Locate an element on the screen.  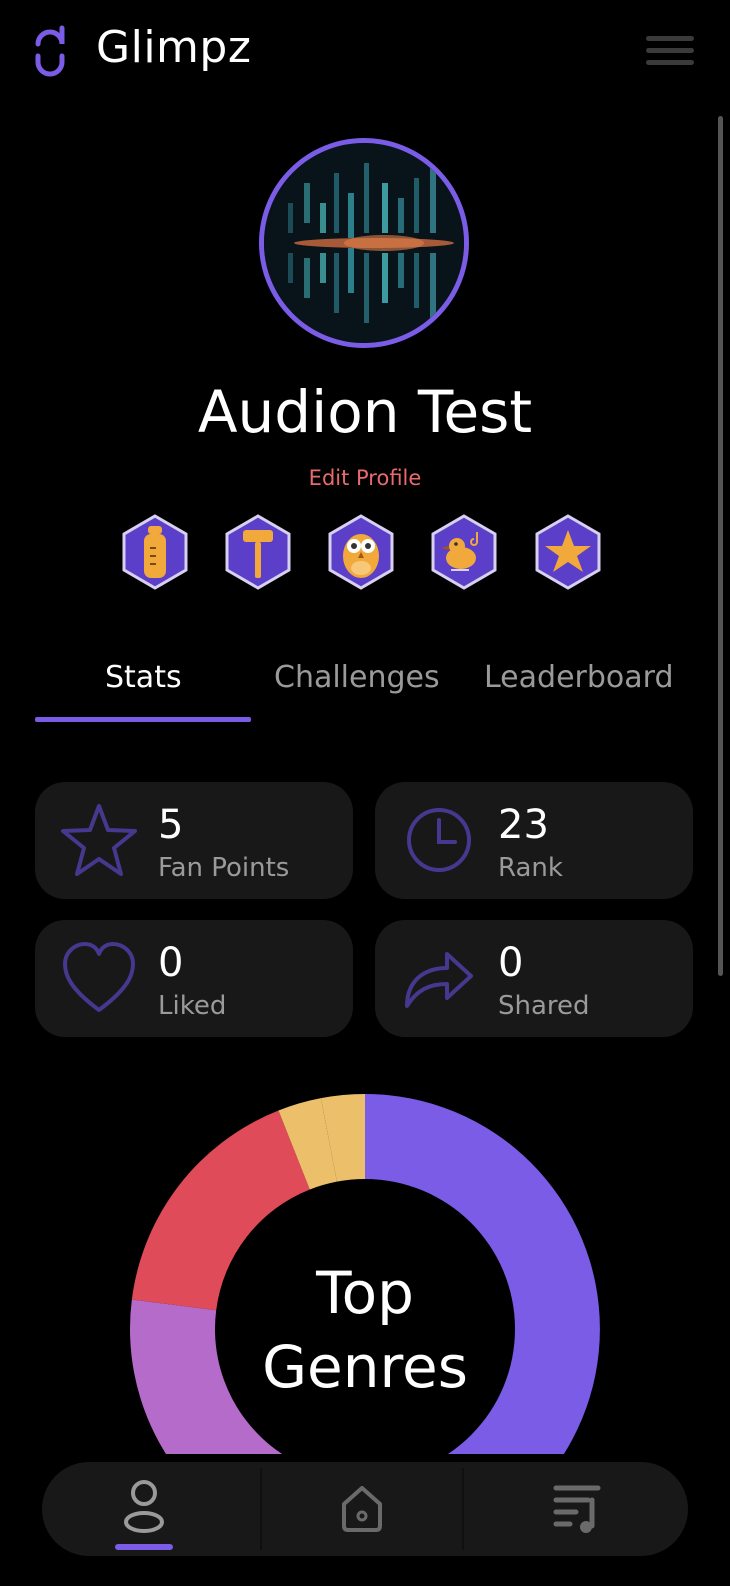
stat-card-liked: 0 Liked is located at coordinates (194, 978).